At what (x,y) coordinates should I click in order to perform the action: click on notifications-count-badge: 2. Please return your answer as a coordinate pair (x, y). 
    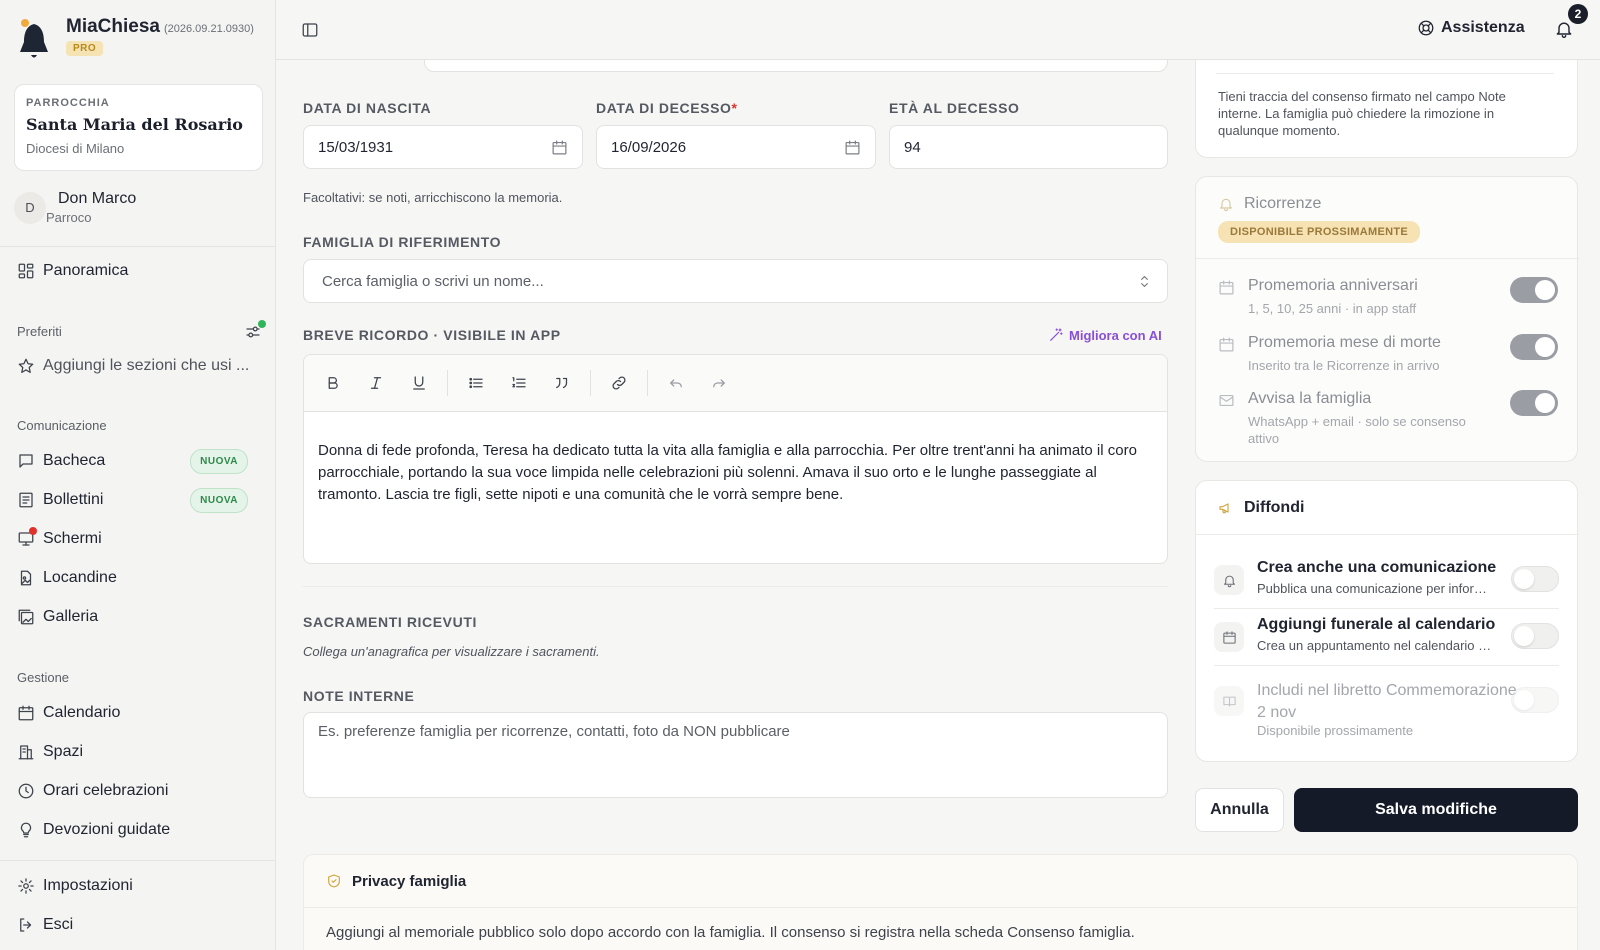
    Looking at the image, I should click on (1578, 14).